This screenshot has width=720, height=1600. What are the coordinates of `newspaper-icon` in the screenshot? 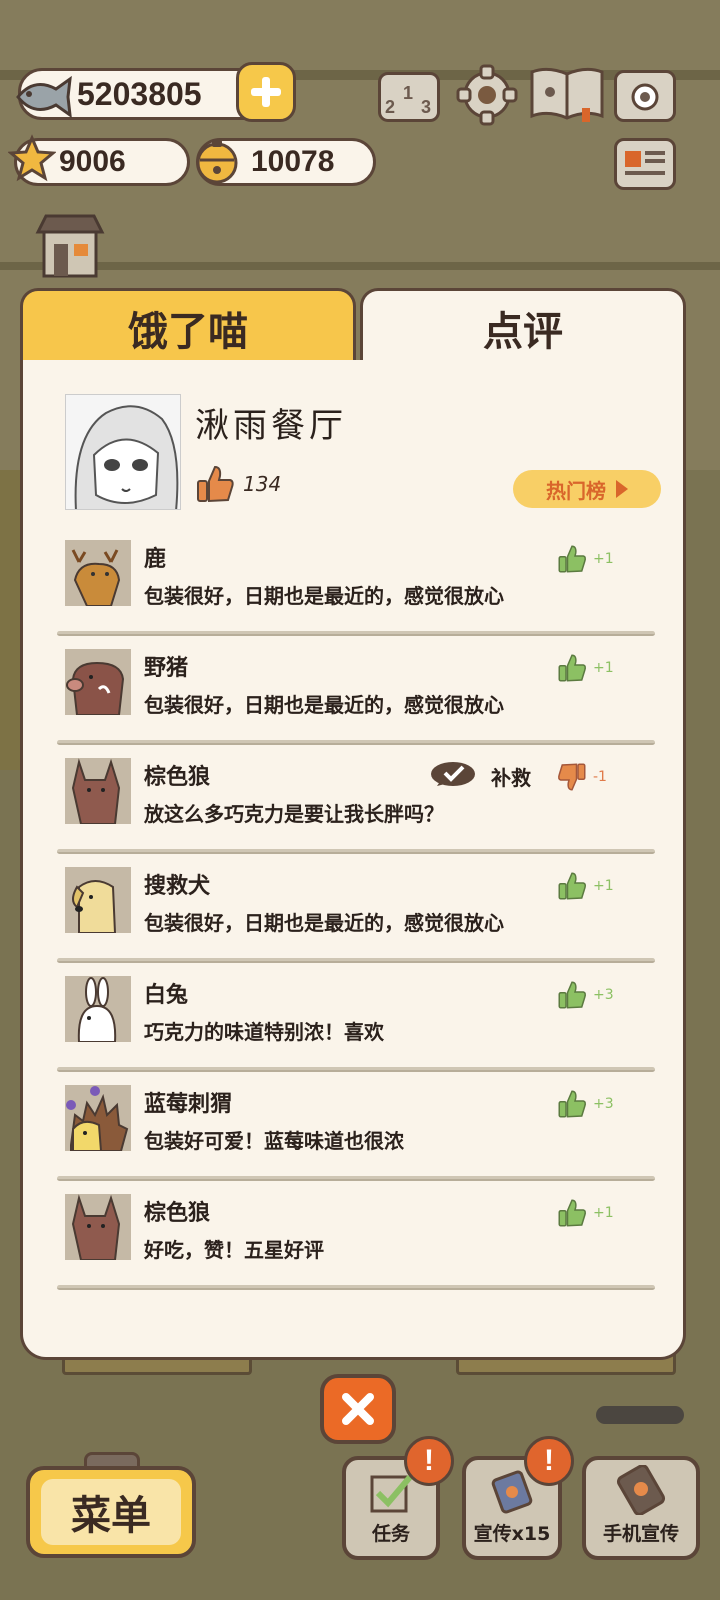 It's located at (645, 163).